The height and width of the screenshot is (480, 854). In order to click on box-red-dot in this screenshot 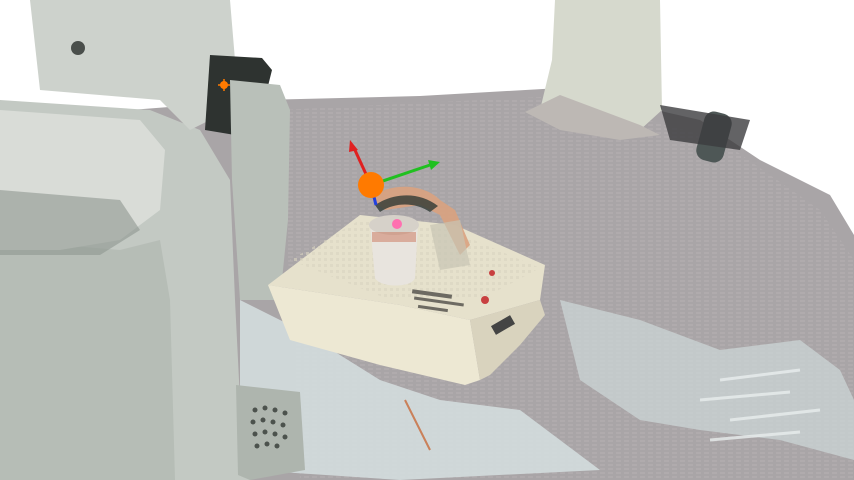, I will do `click(492, 273)`.